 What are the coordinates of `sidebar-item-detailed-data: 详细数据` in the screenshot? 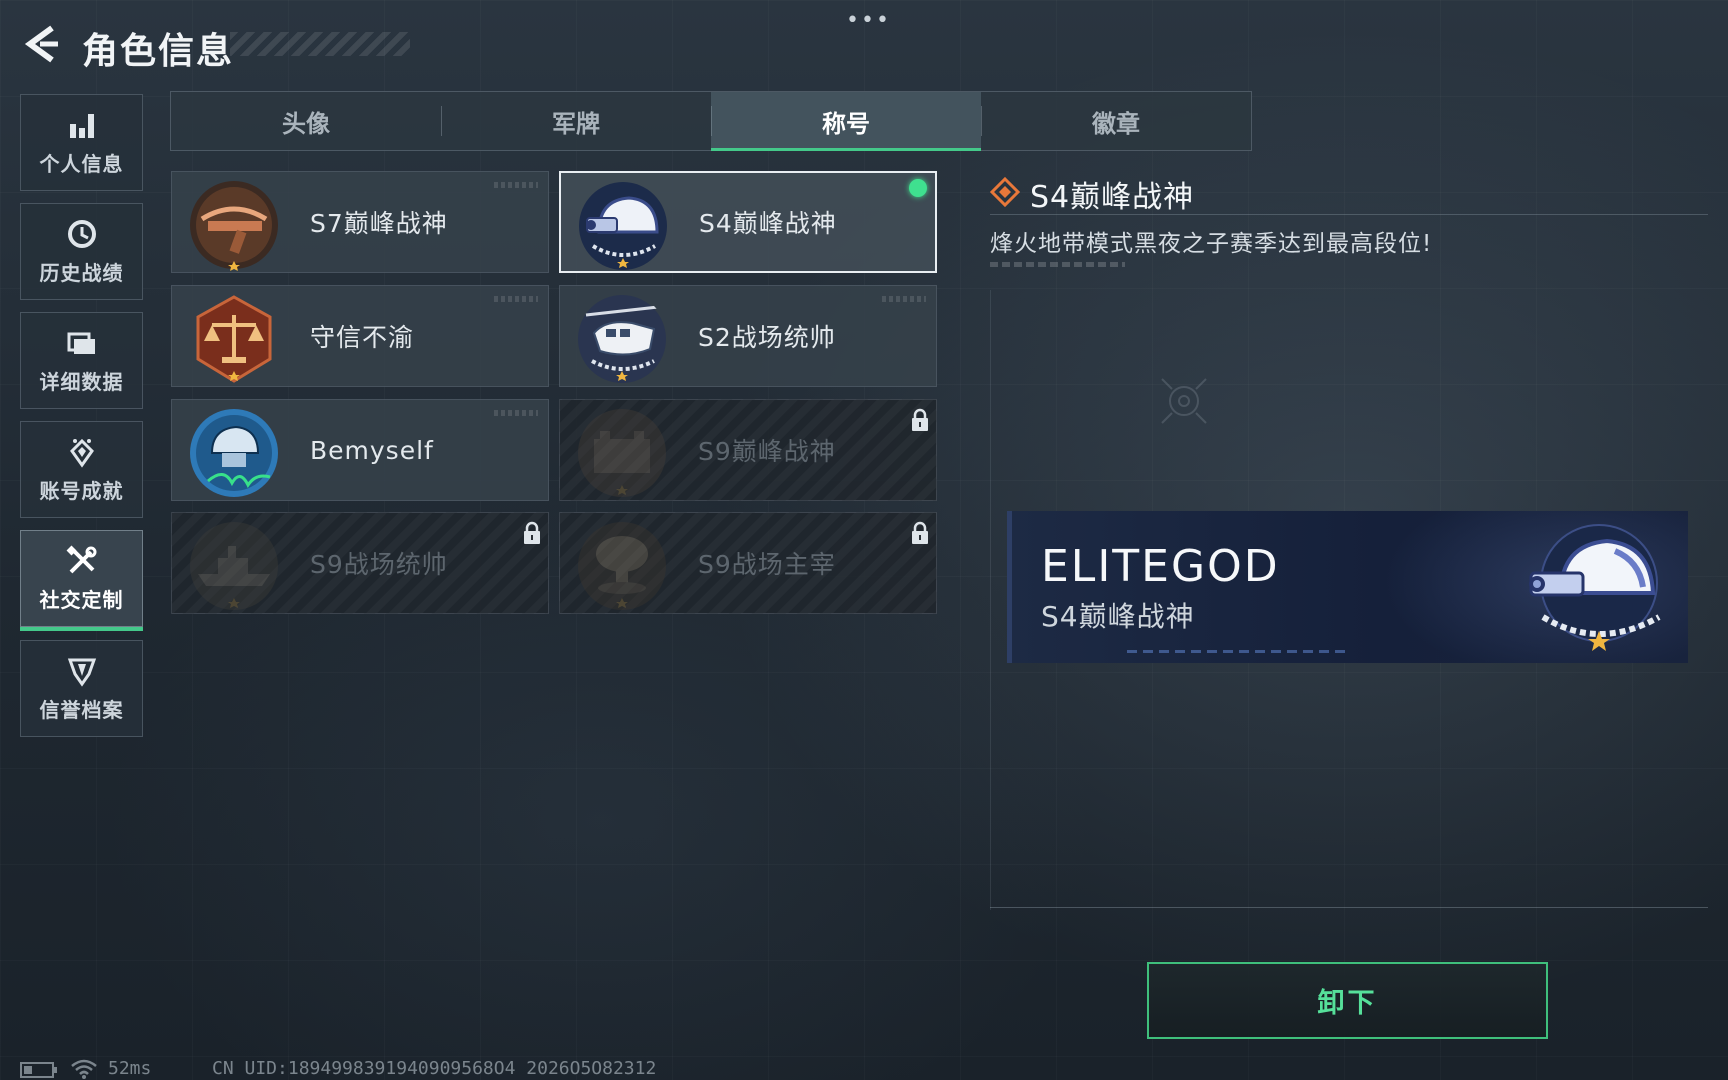 It's located at (81, 360).